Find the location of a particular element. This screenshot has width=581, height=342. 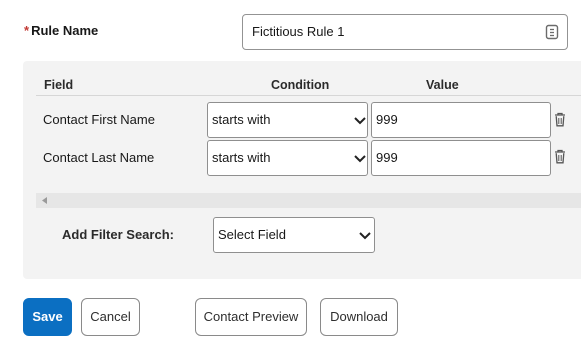

scroll-left-arrow-icon is located at coordinates (44, 200).